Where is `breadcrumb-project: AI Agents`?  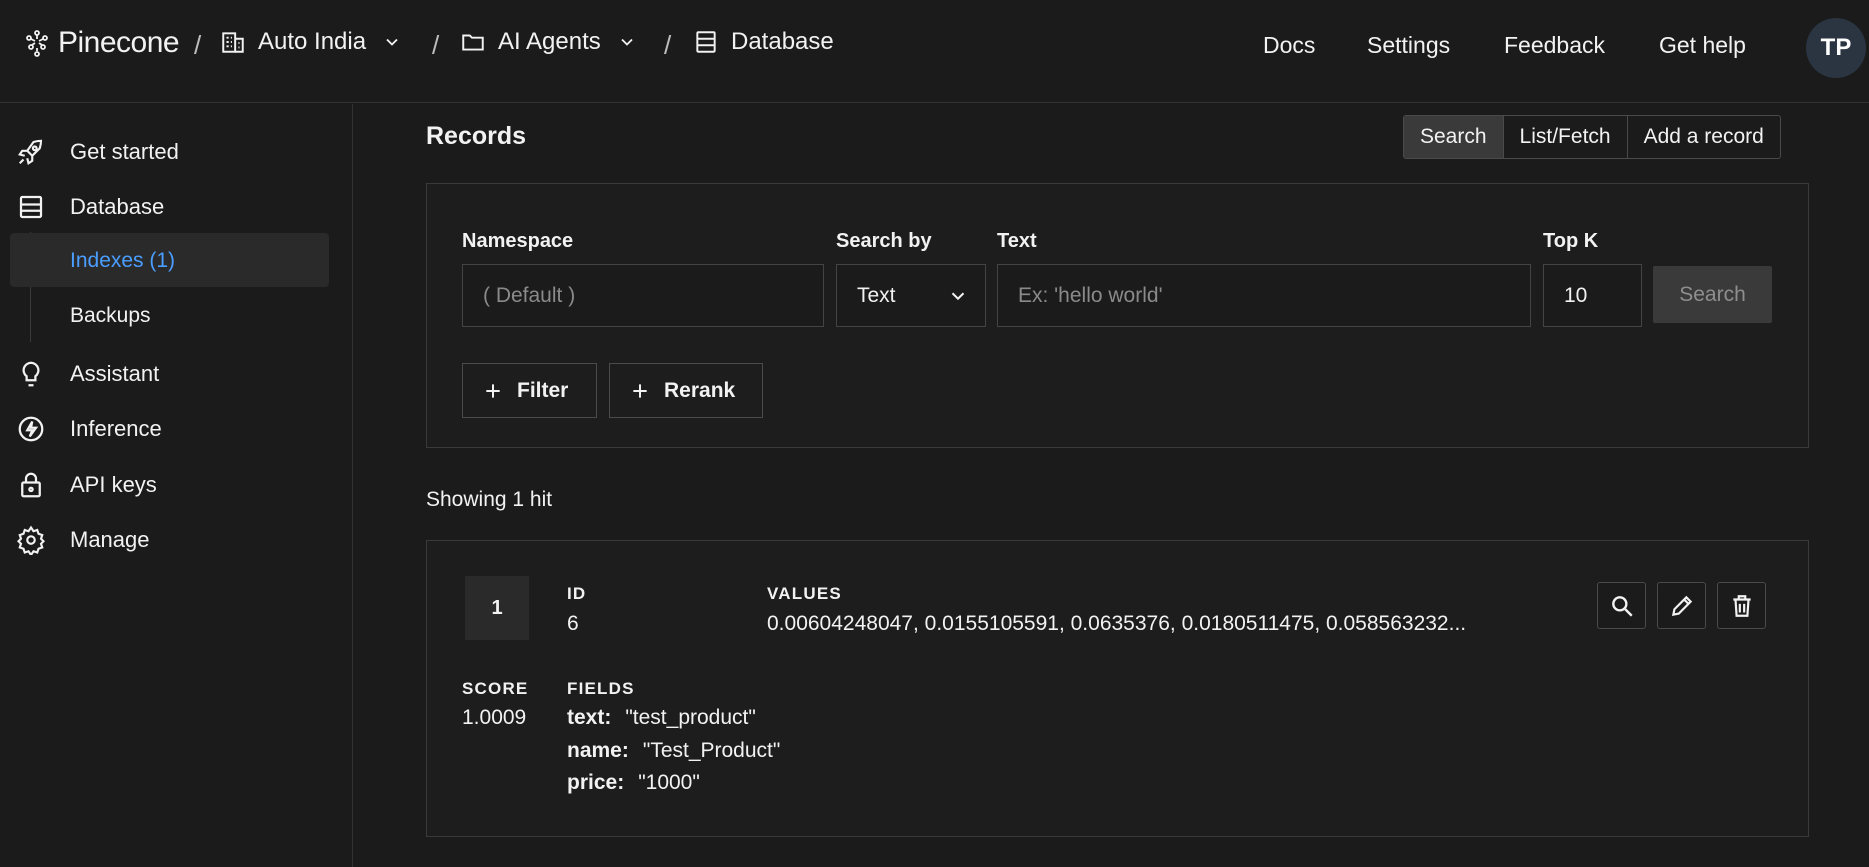
breadcrumb-project: AI Agents is located at coordinates (548, 42).